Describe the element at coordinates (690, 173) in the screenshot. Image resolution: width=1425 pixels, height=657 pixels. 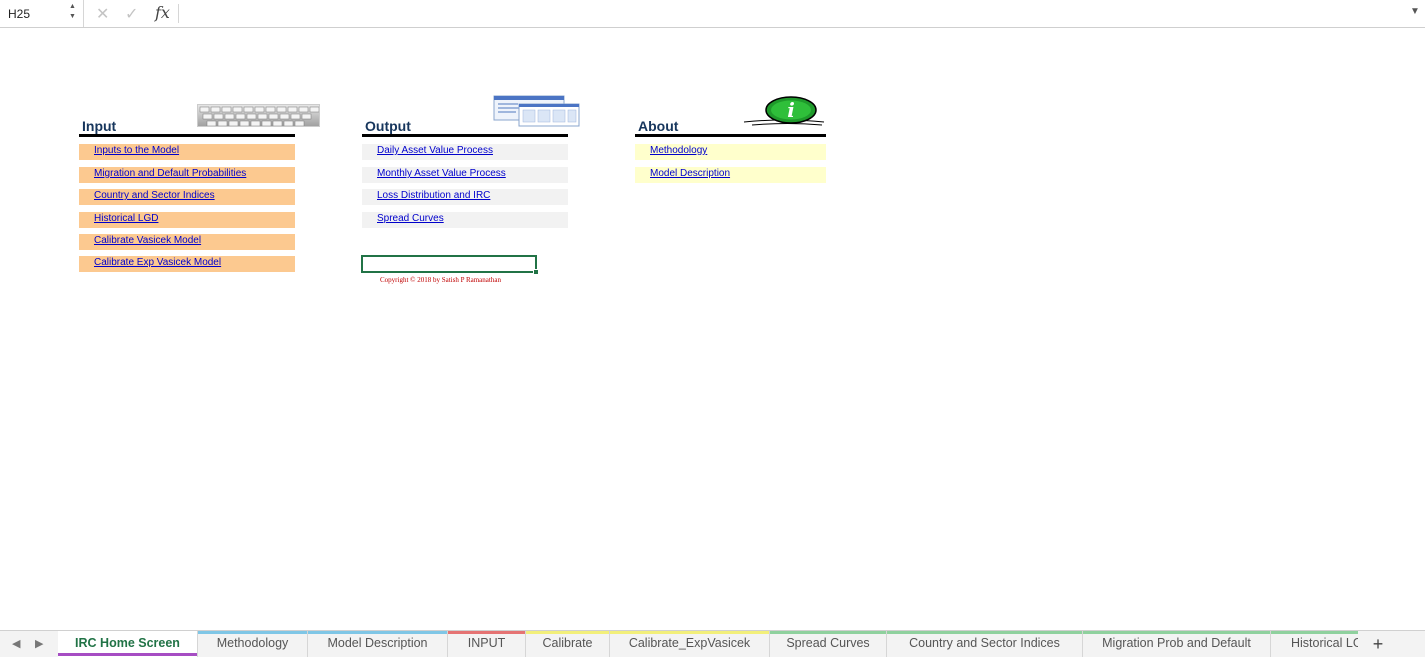
I see `link-model-description: Model Description` at that location.